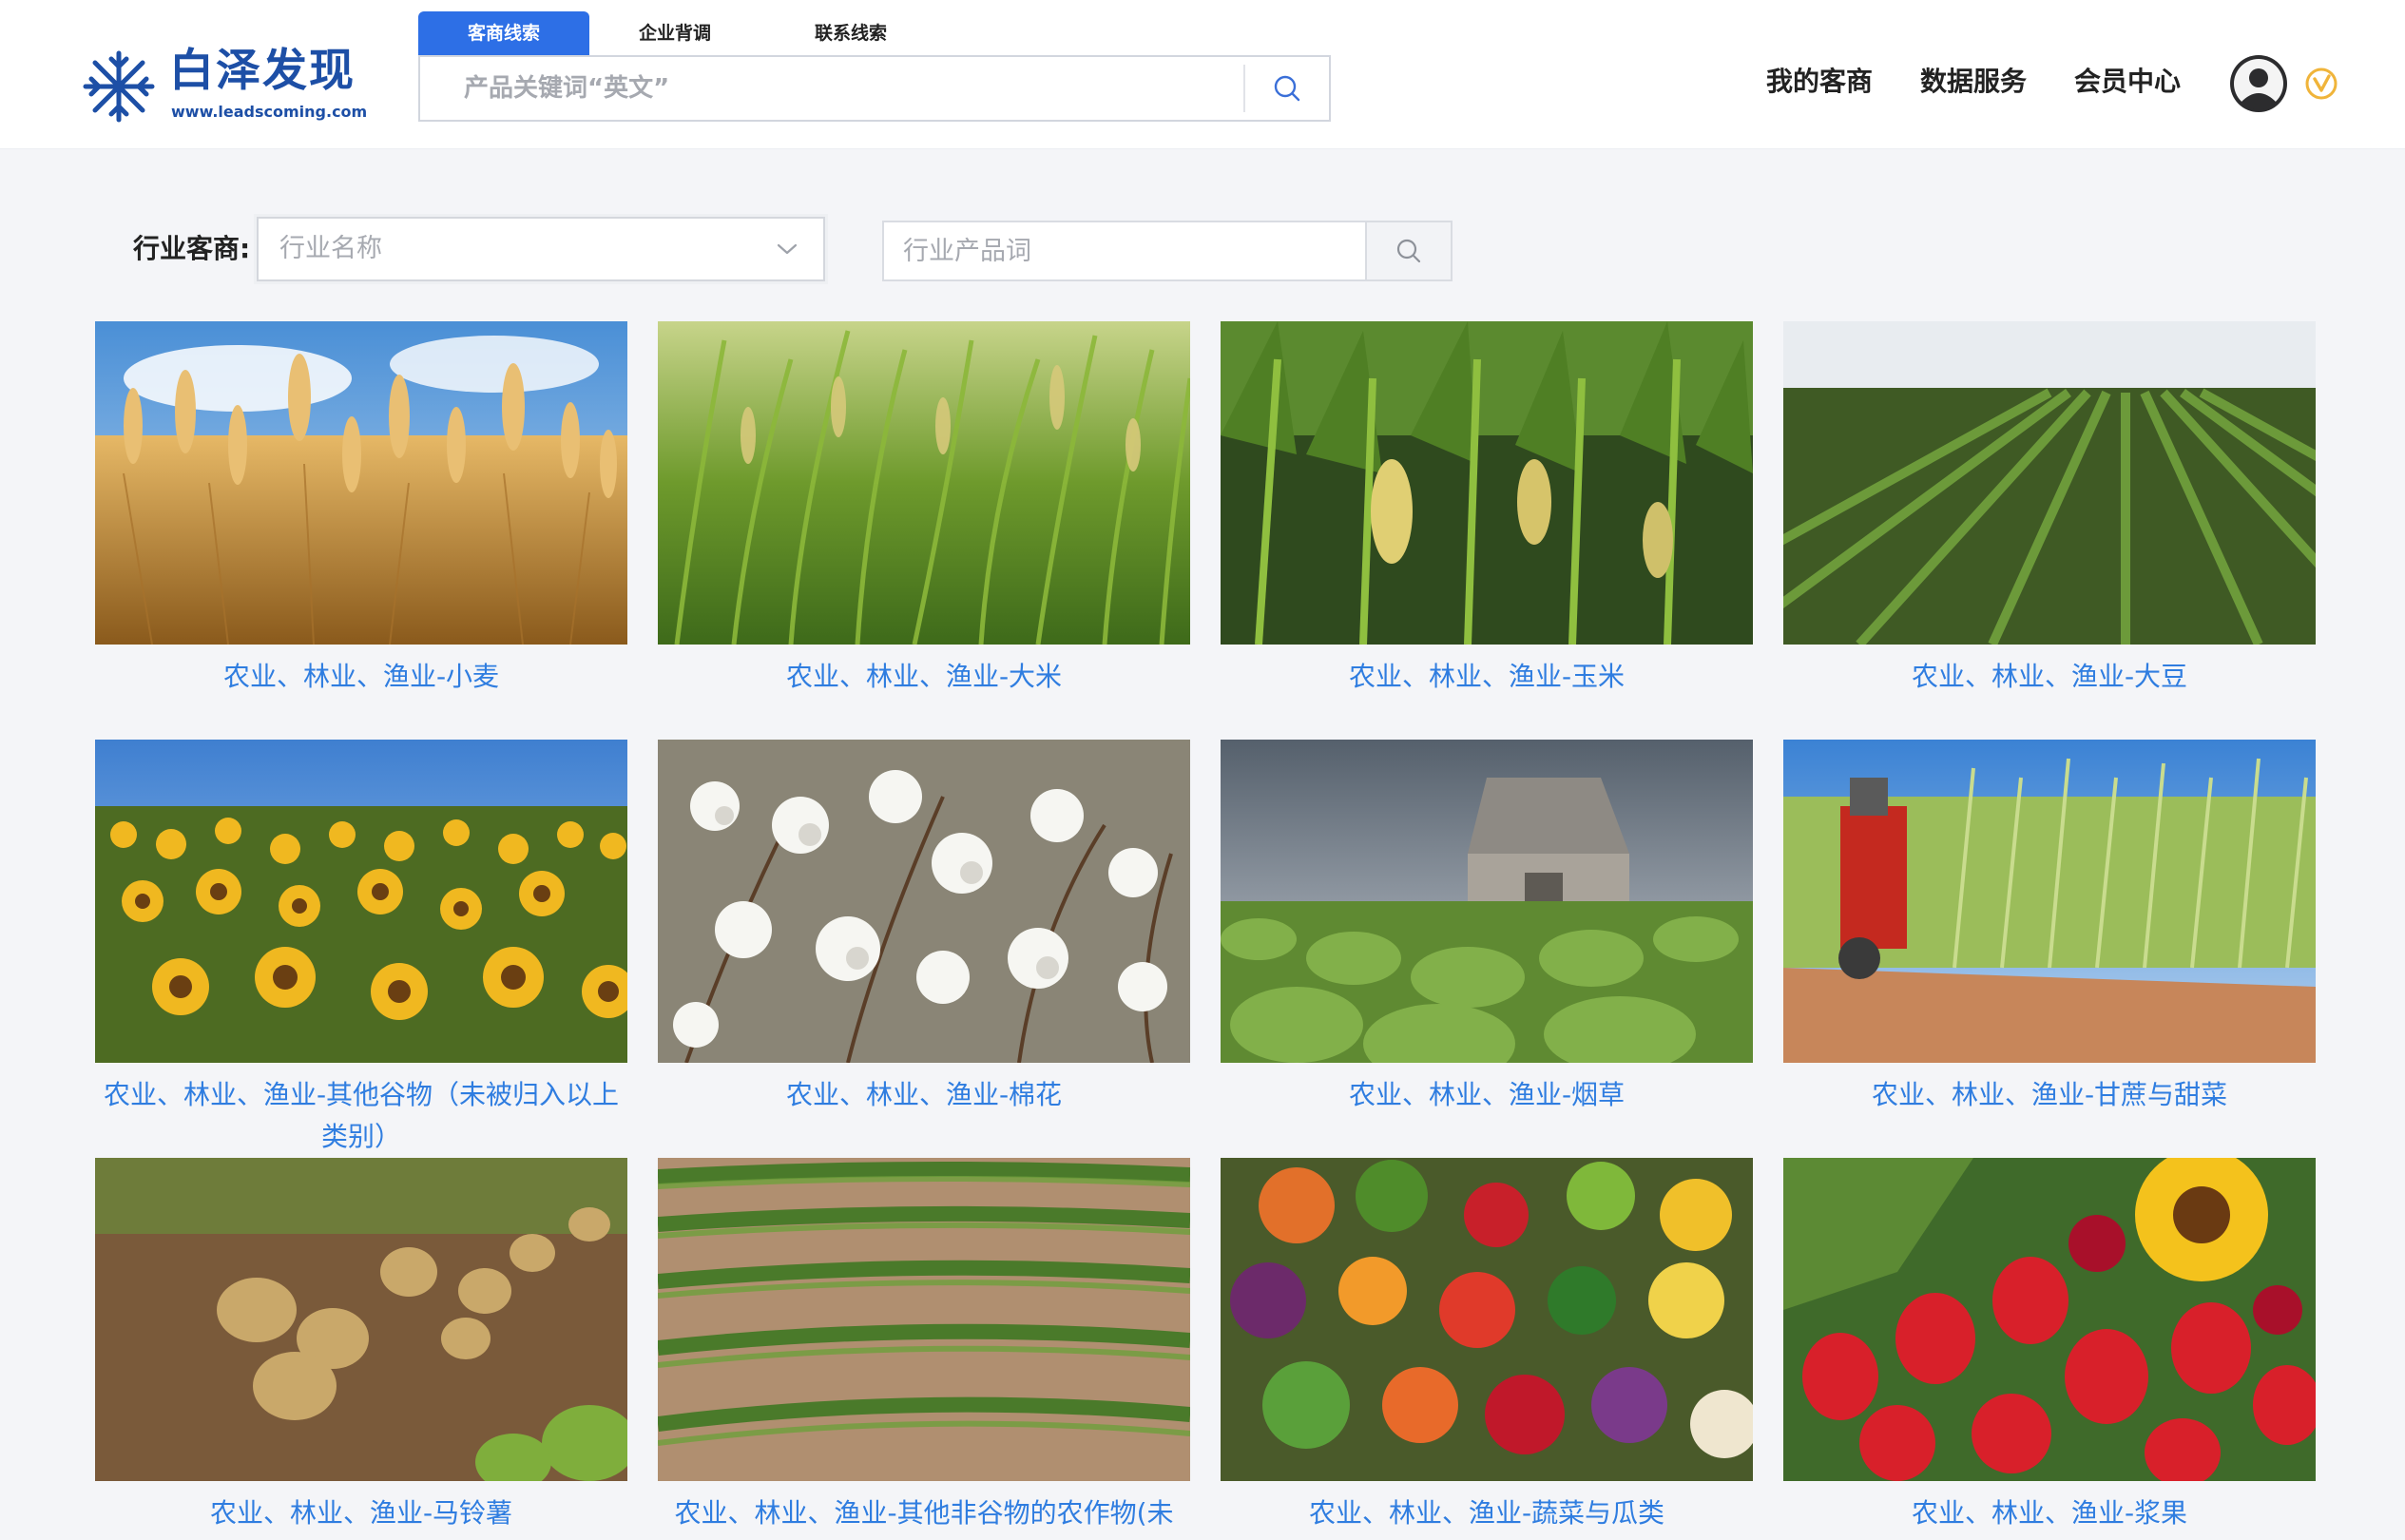 Image resolution: width=2405 pixels, height=1540 pixels. I want to click on soybean-rows-image, so click(2049, 483).